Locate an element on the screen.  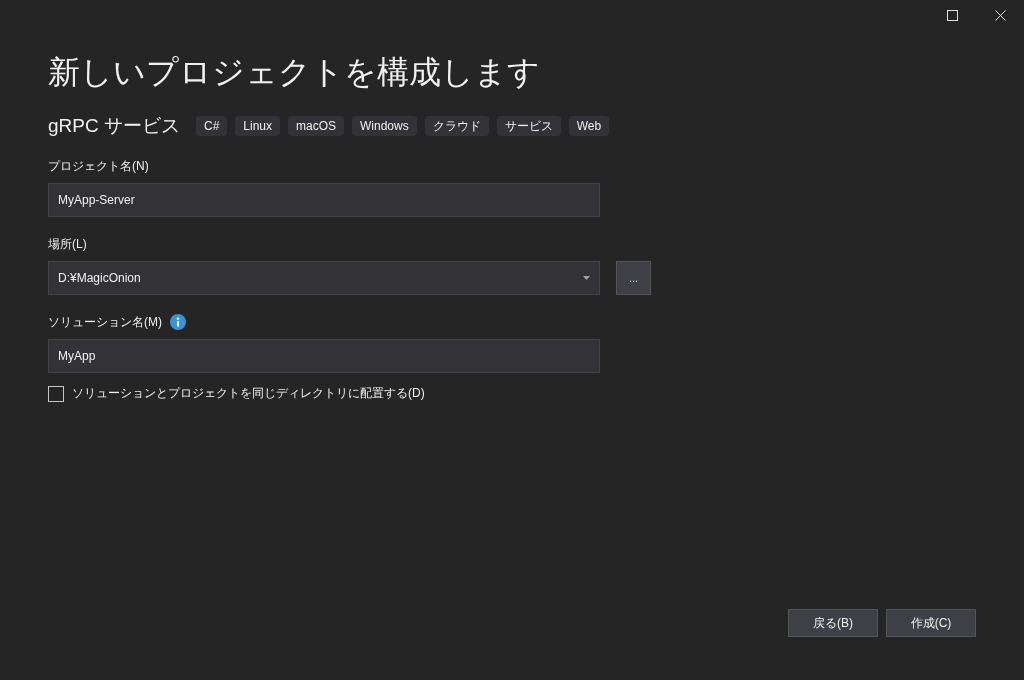
tag: Windows is located at coordinates (384, 126).